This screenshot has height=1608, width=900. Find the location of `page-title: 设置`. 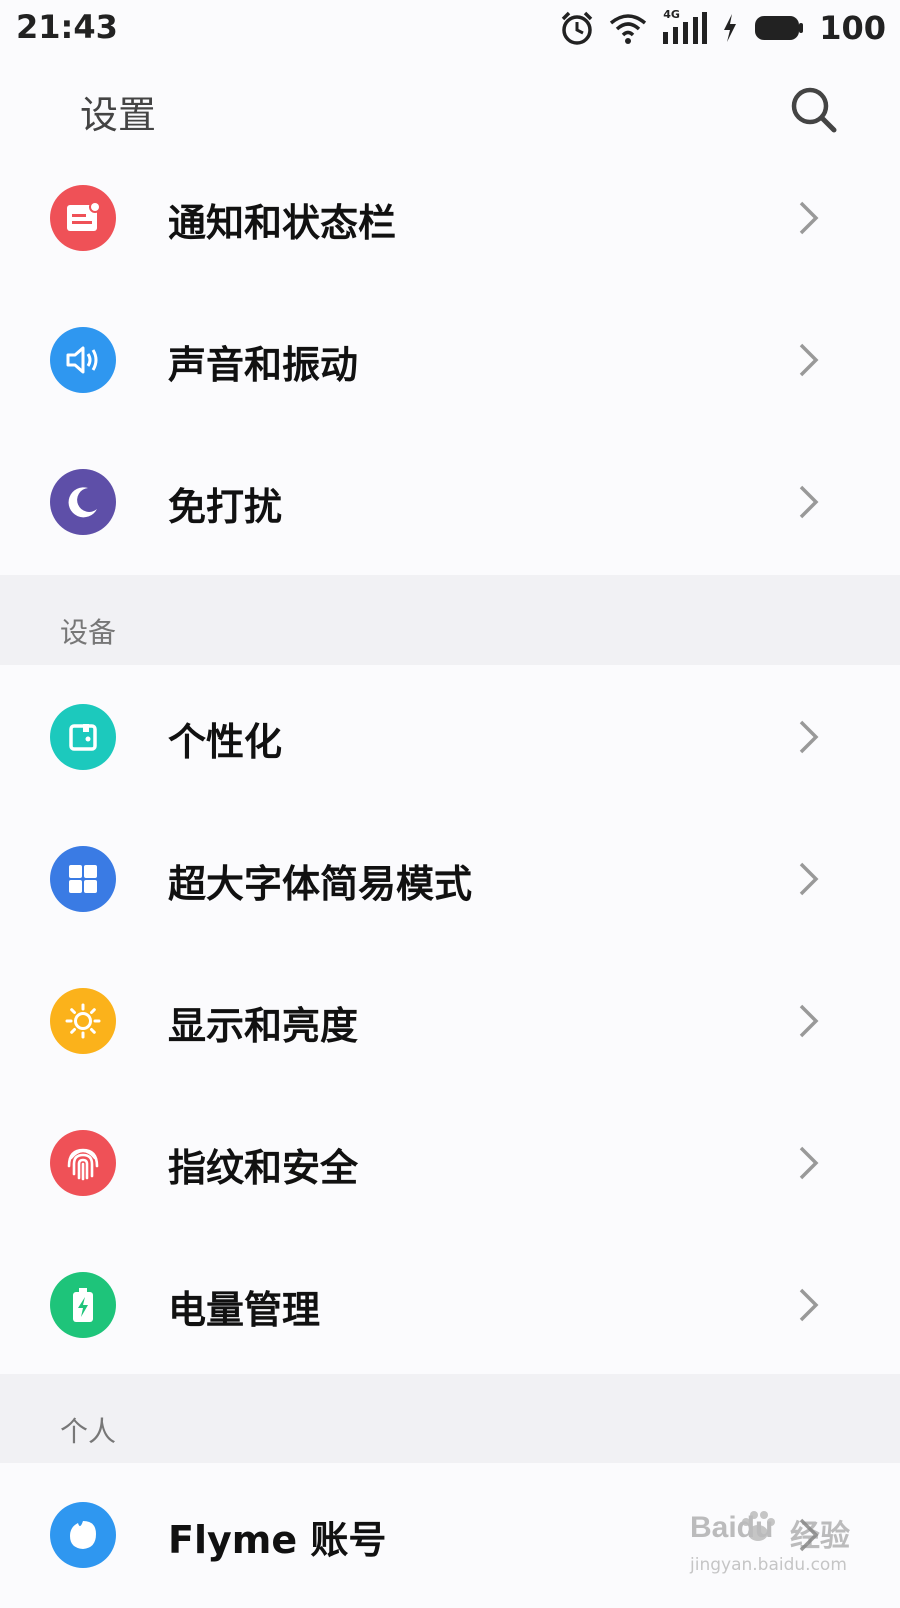

page-title: 设置 is located at coordinates (118, 115).